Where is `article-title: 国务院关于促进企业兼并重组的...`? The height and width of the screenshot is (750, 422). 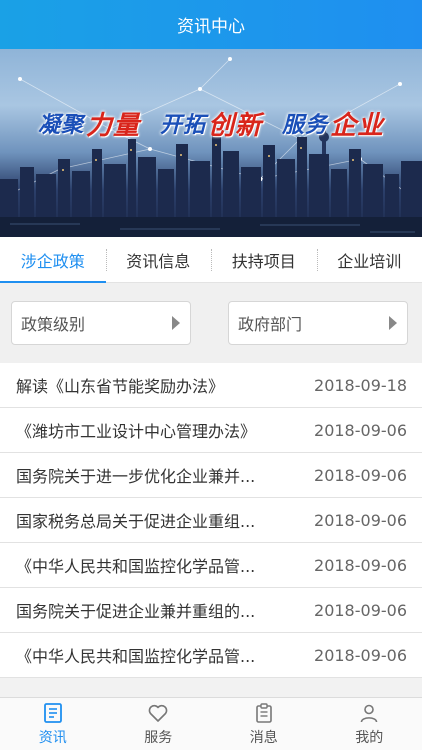 article-title: 国务院关于促进企业兼并重组的... is located at coordinates (136, 611).